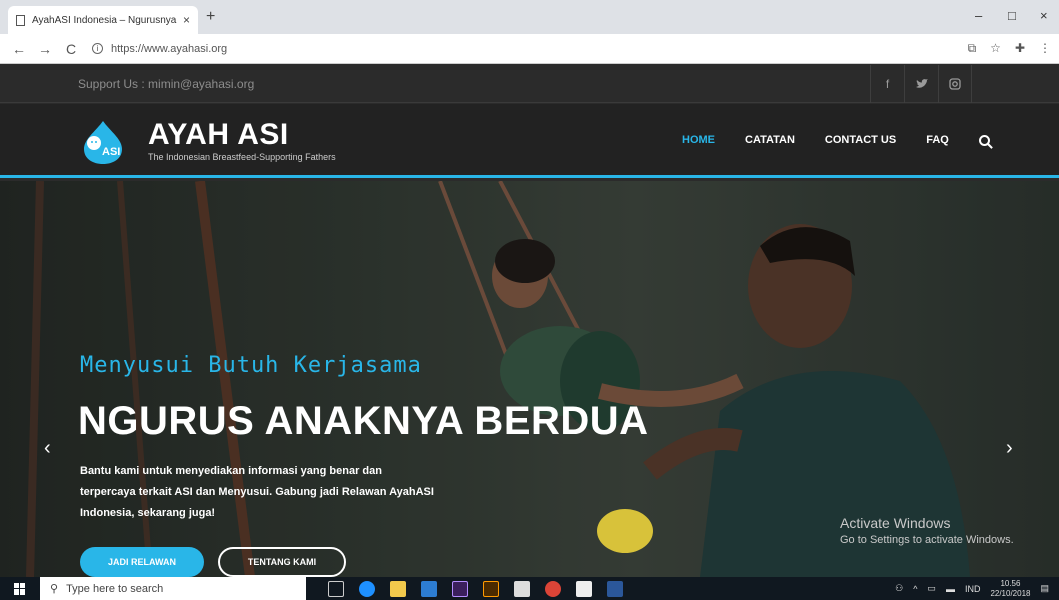  What do you see at coordinates (460, 588) in the screenshot?
I see `premiere-icon` at bounding box center [460, 588].